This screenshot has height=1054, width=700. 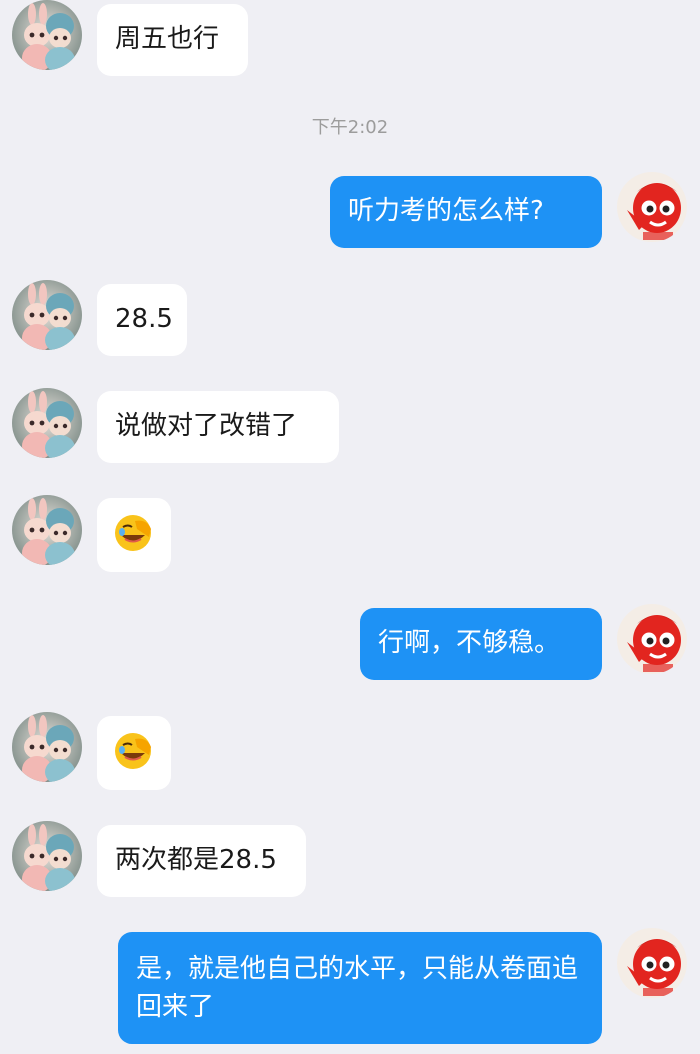 I want to click on message-bubble: 行啊，不够稳。, so click(x=481, y=644).